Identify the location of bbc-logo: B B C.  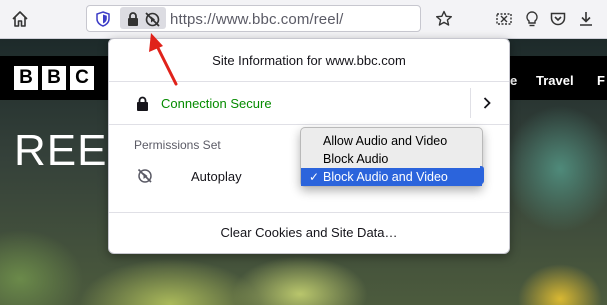
(54, 78).